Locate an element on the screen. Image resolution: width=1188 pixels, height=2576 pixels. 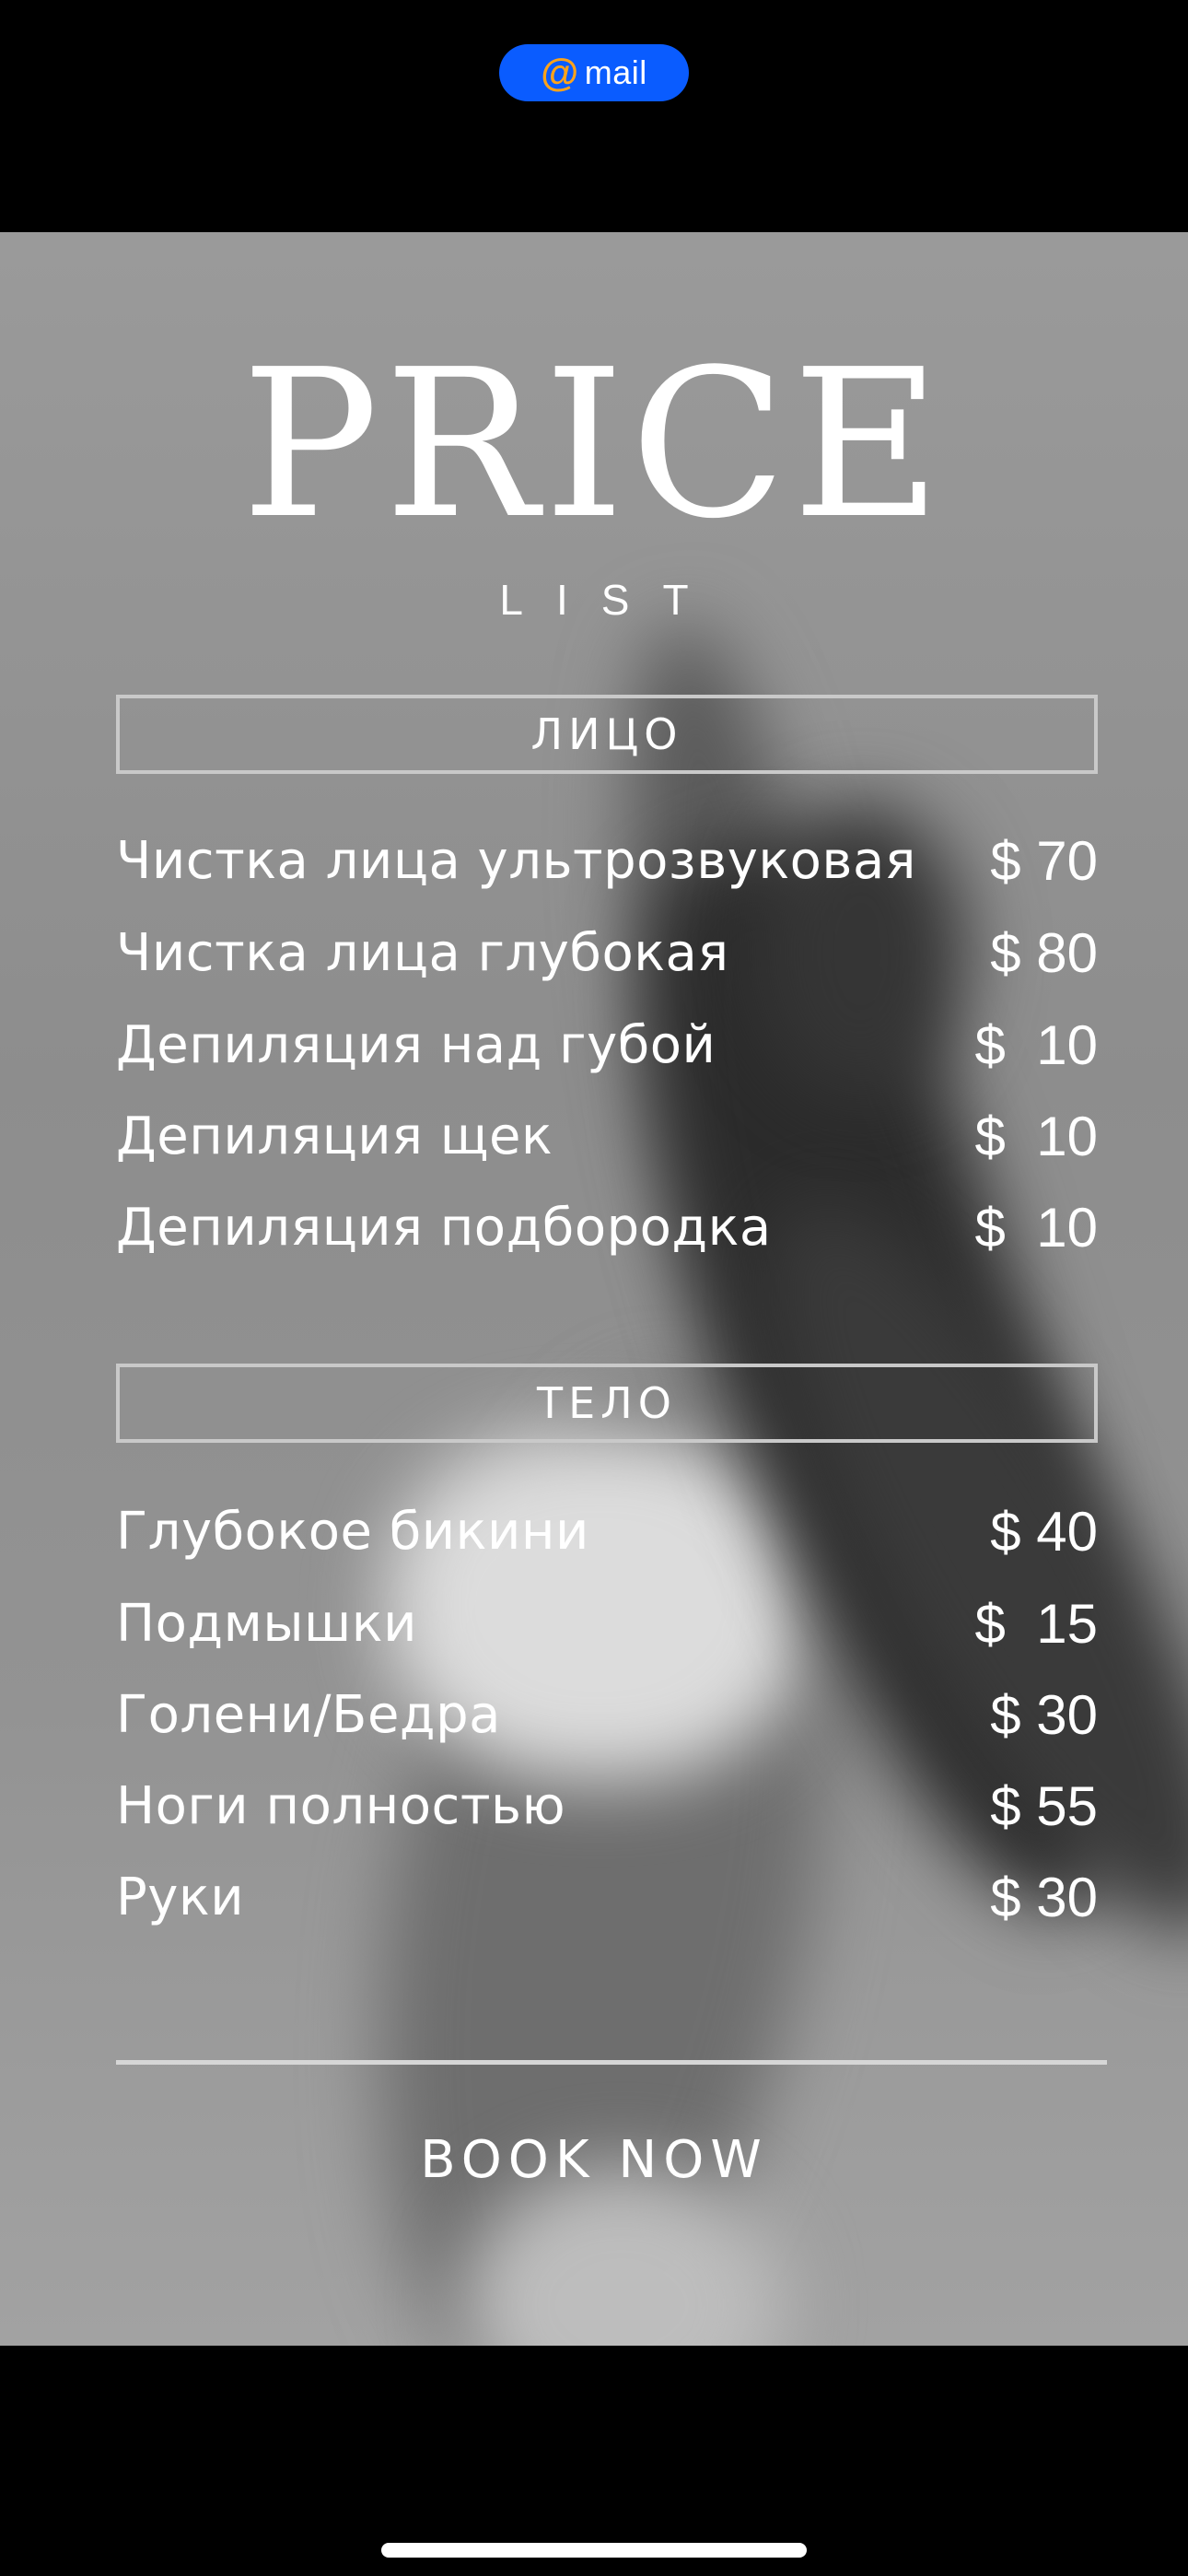
service-name: Чистка лица глубокая is located at coordinates (422, 953).